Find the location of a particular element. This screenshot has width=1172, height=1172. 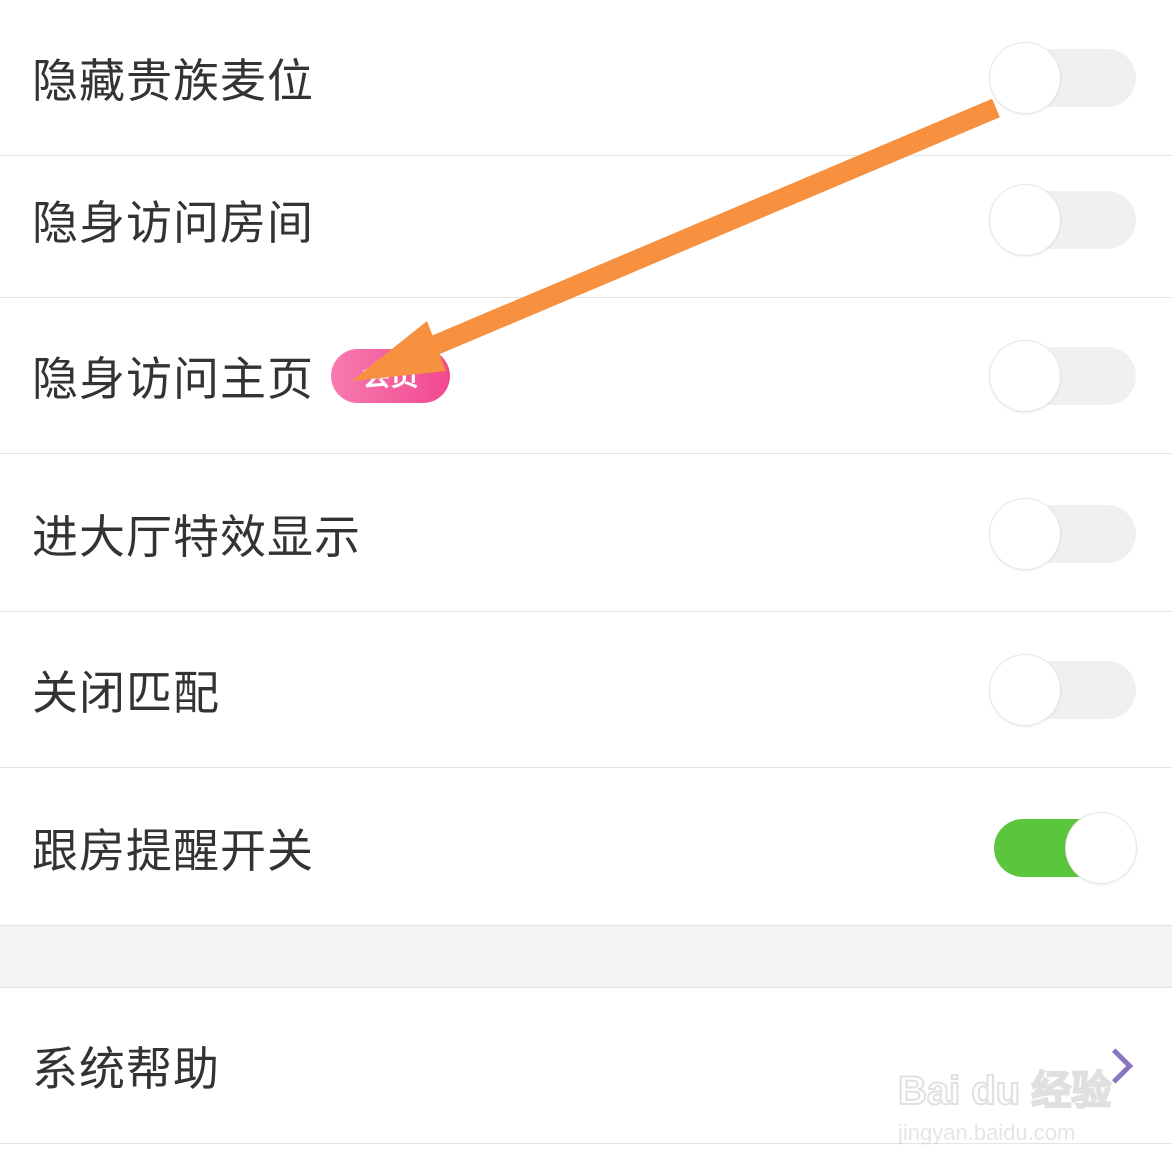

setting-row-hide-noble-seat: 隐藏贵族麦位 is located at coordinates (586, 78).